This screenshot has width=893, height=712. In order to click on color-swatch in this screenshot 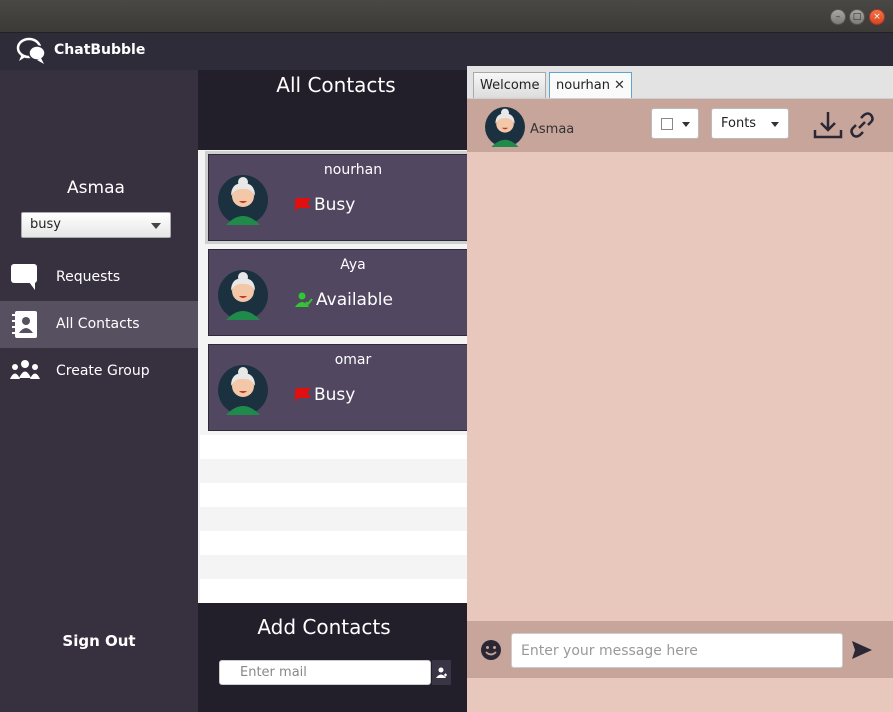, I will do `click(667, 124)`.